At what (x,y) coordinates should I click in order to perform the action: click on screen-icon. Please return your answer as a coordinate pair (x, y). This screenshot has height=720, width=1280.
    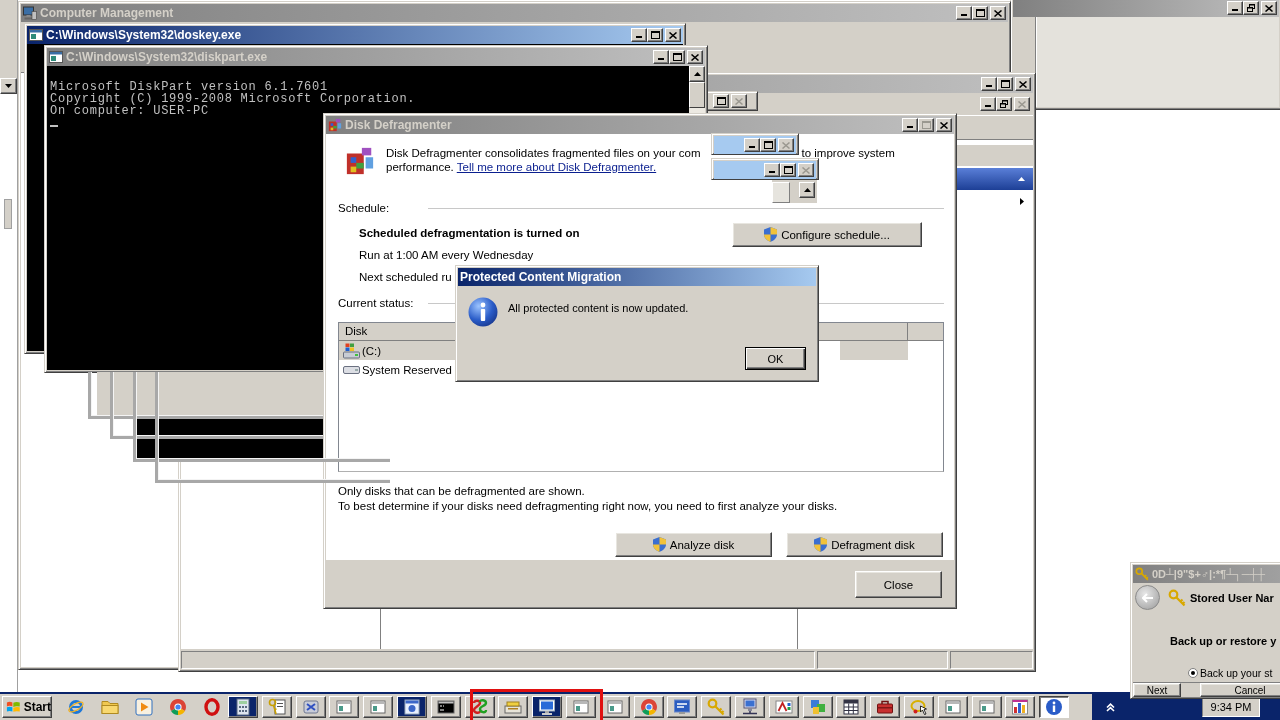
    Looking at the image, I should click on (682, 707).